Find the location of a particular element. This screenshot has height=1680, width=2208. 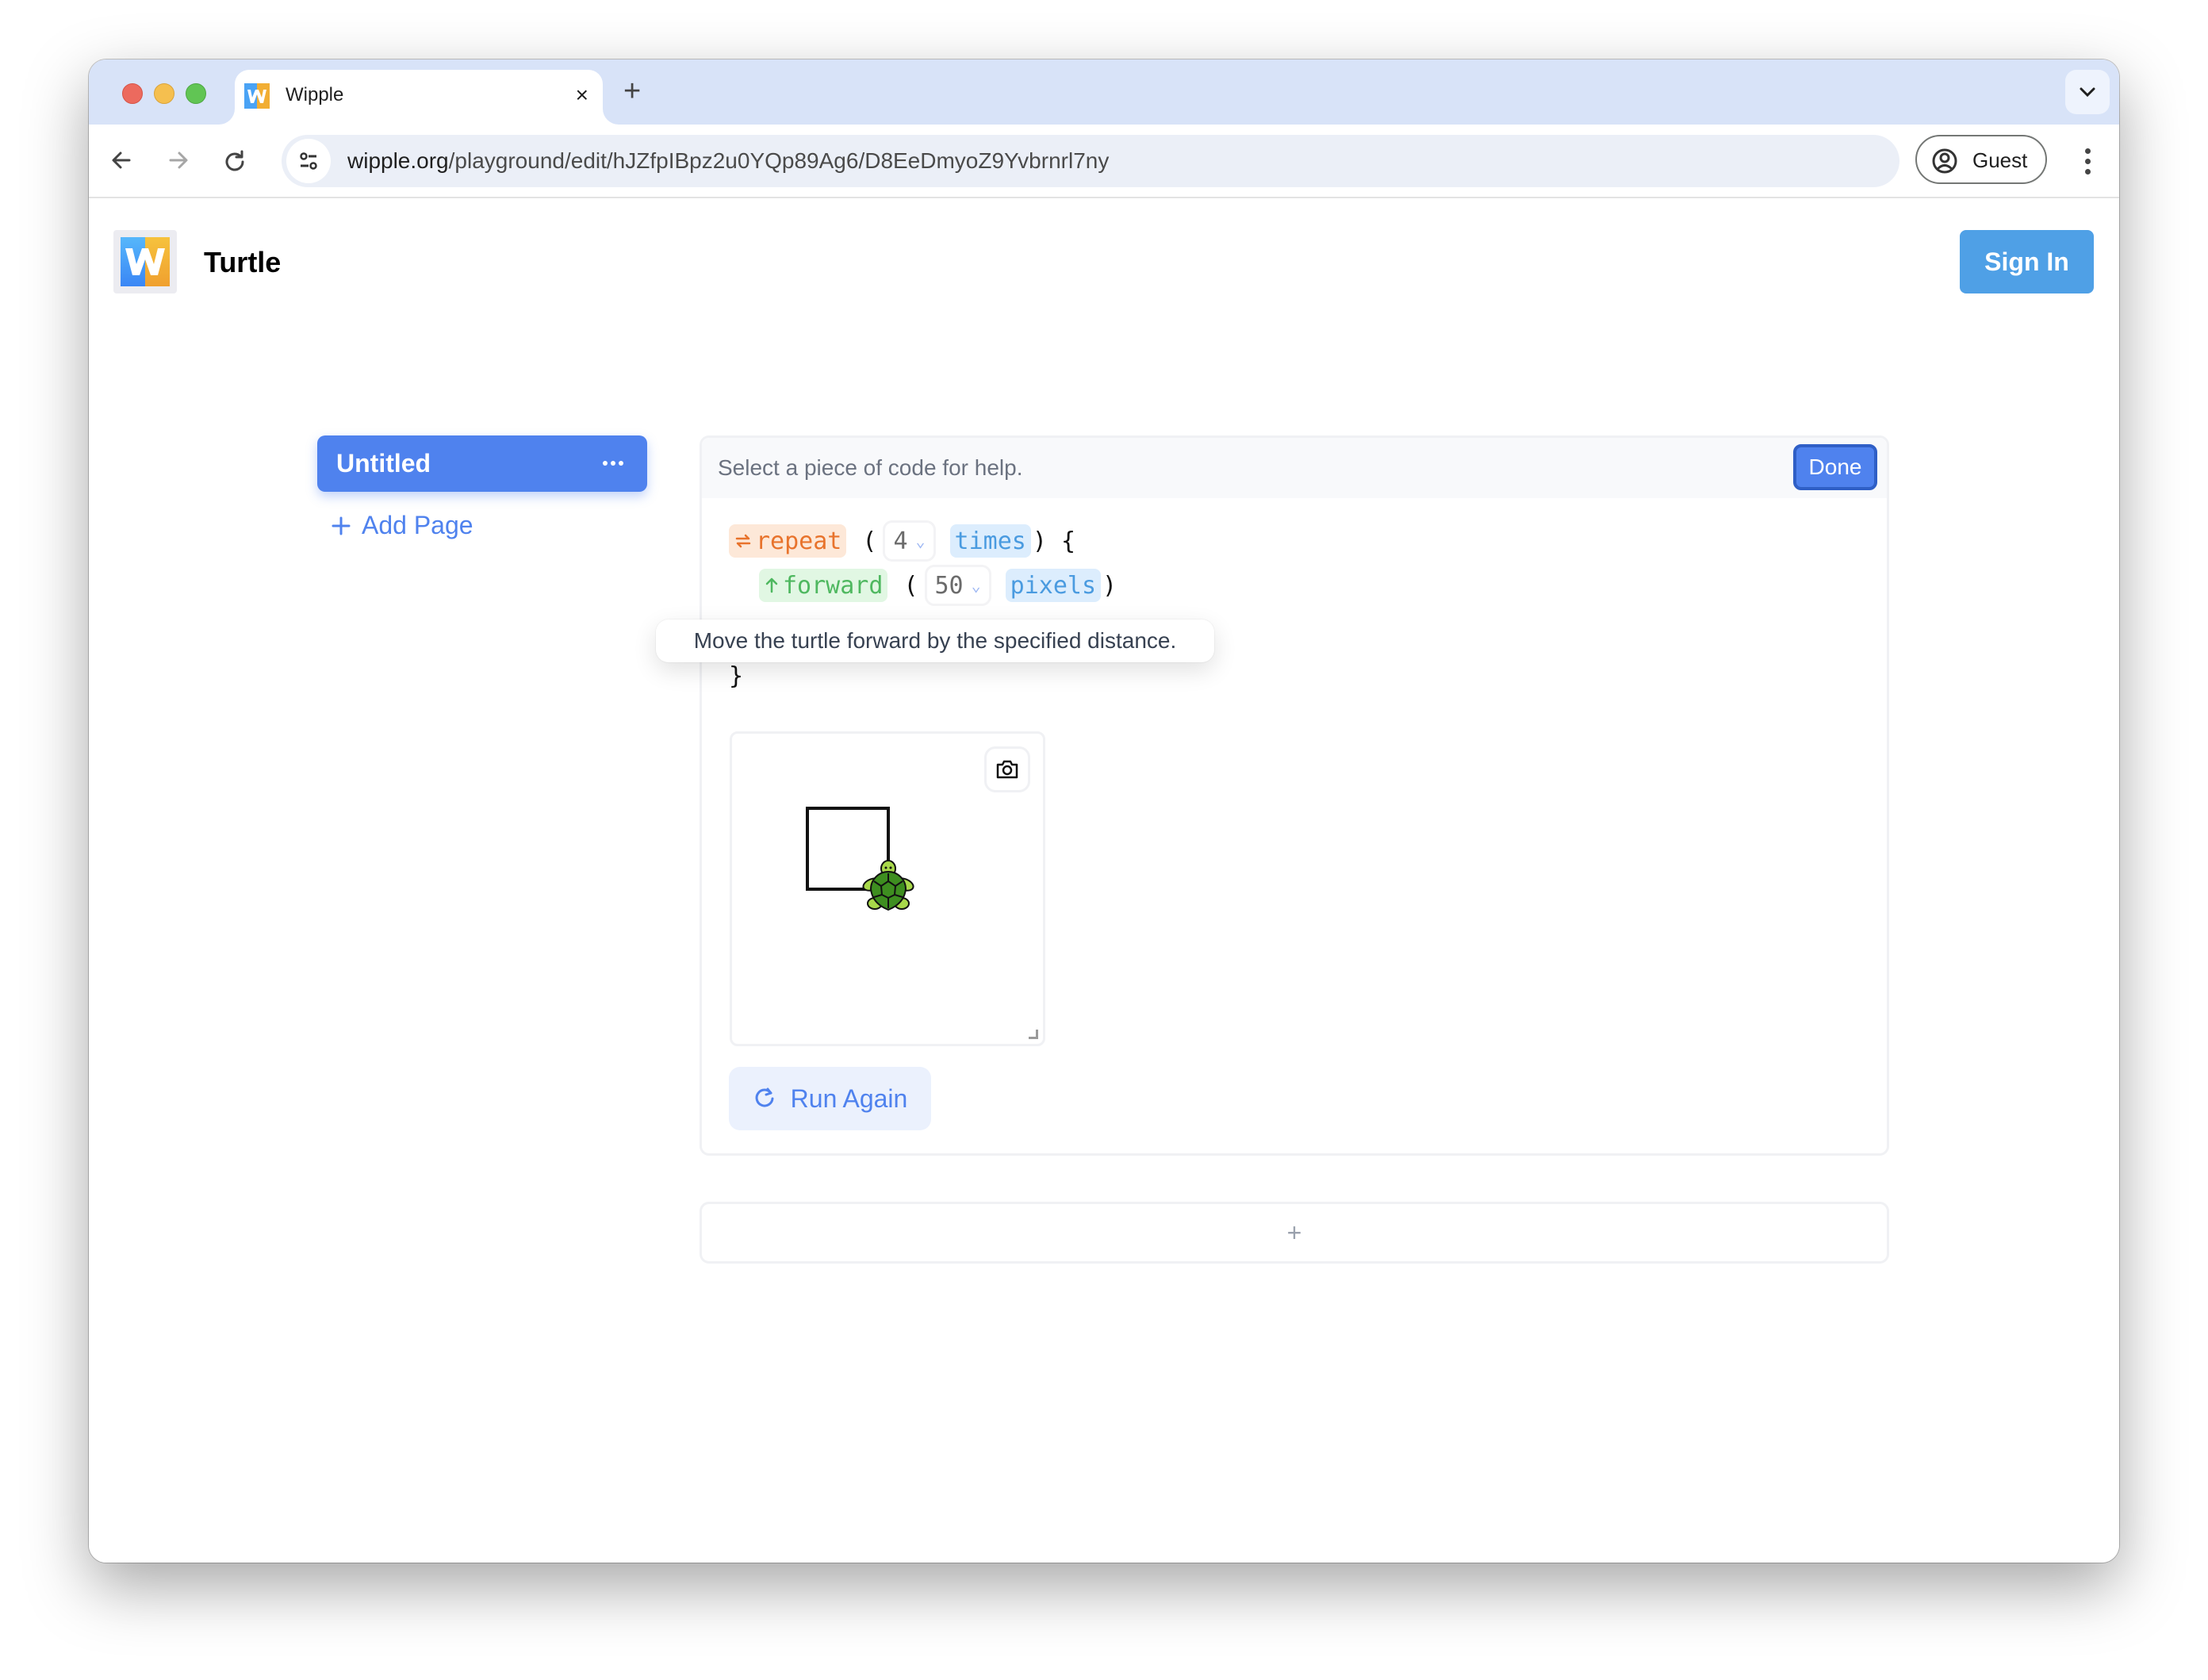

refresh-icon is located at coordinates (765, 1097).